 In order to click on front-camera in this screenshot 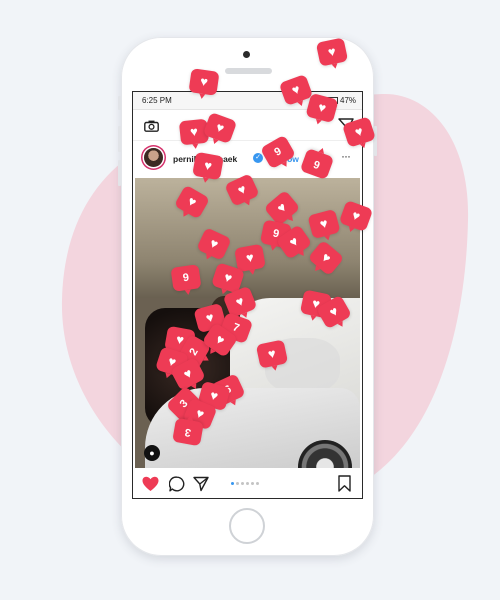, I will do `click(246, 54)`.